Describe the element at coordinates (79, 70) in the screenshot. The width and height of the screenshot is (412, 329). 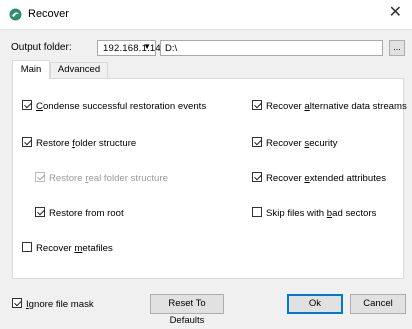
I see `tab-advanced: Advanced` at that location.